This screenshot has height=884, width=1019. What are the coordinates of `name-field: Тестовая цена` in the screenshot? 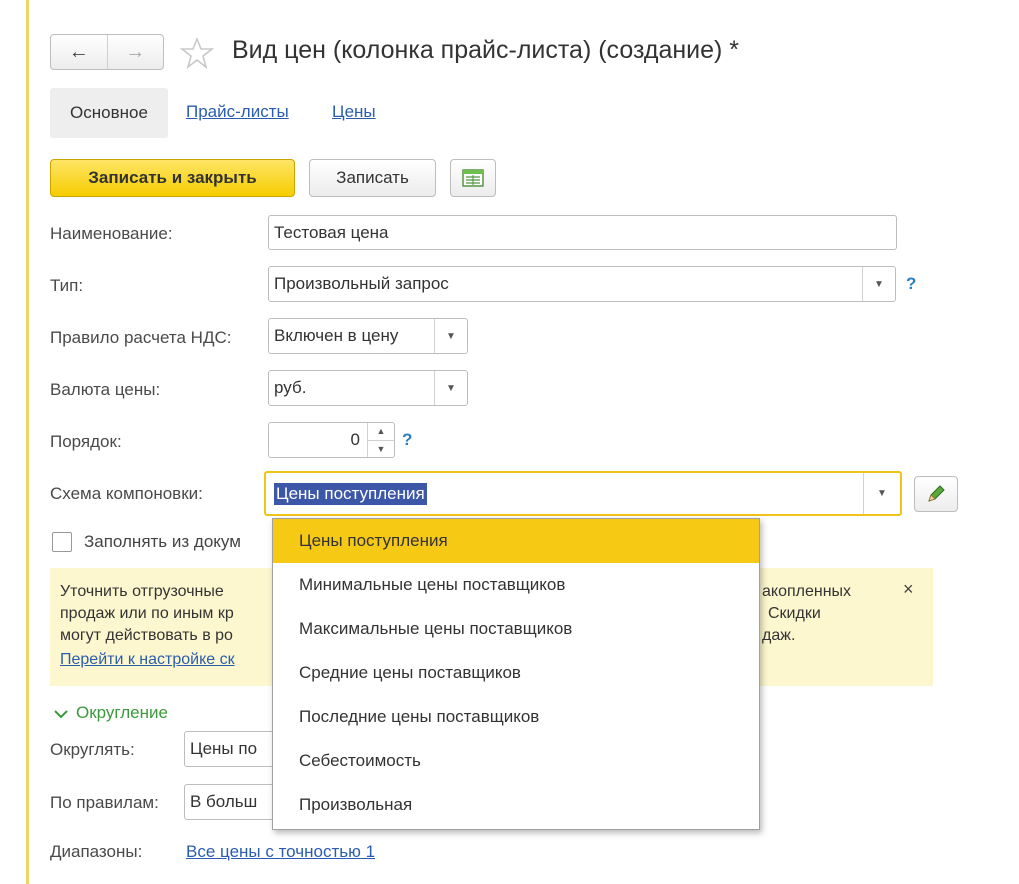 It's located at (582, 232).